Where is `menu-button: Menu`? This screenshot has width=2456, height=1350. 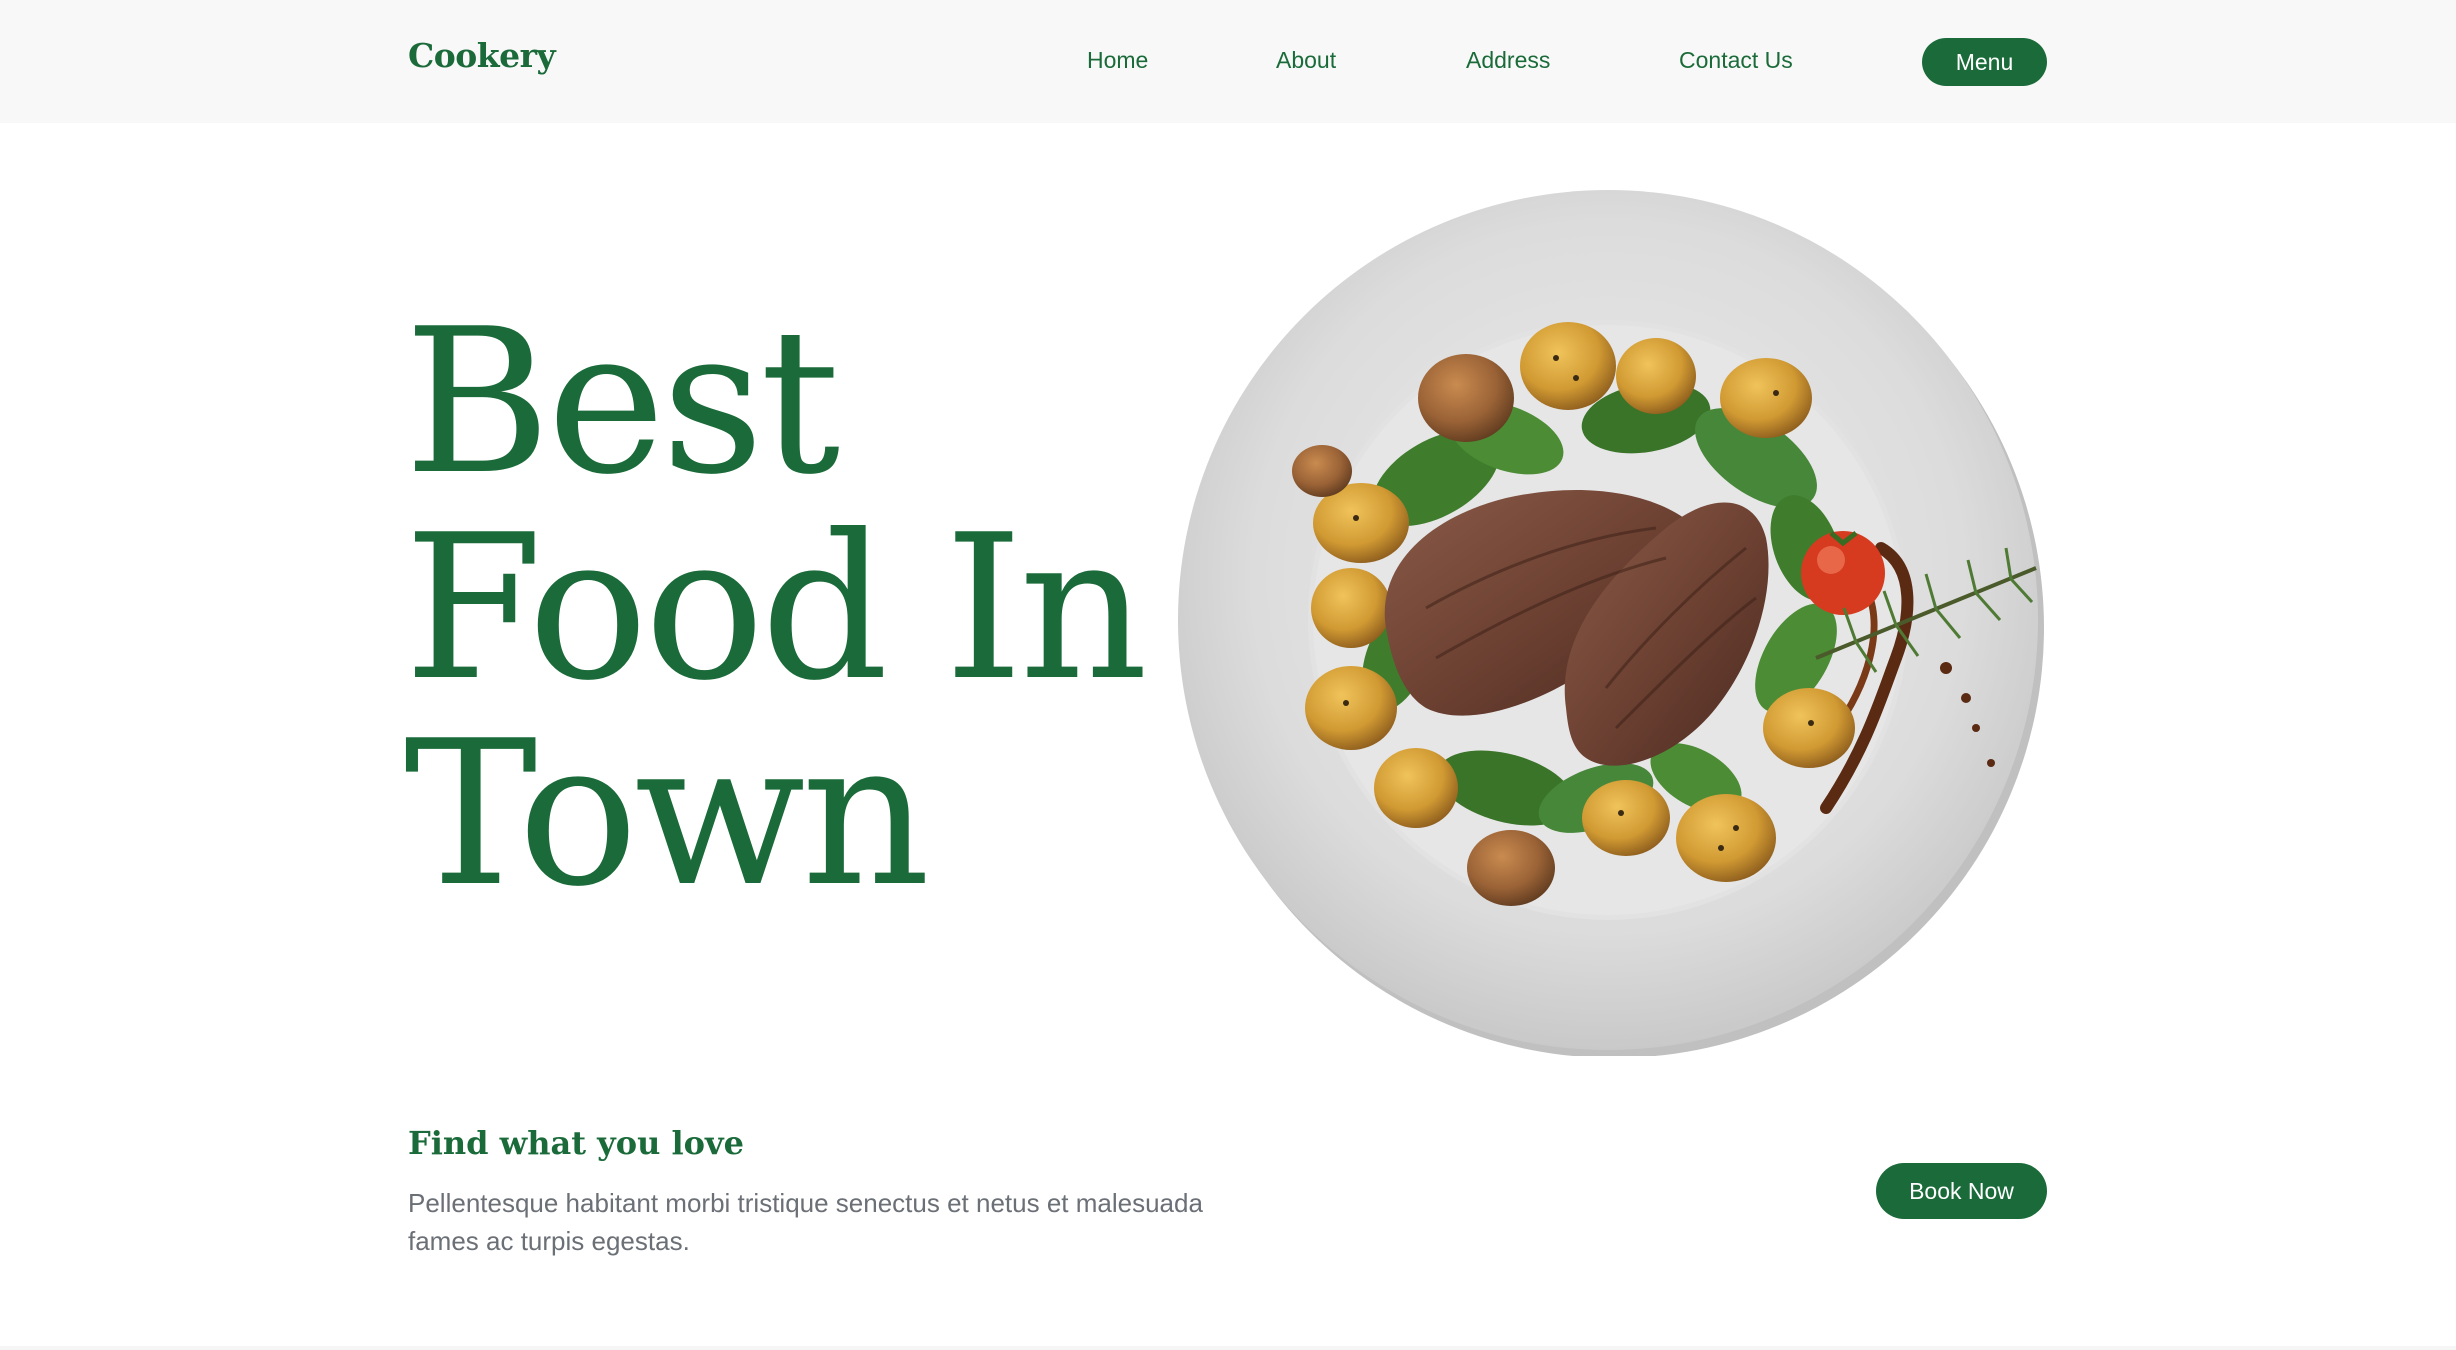 menu-button: Menu is located at coordinates (1984, 62).